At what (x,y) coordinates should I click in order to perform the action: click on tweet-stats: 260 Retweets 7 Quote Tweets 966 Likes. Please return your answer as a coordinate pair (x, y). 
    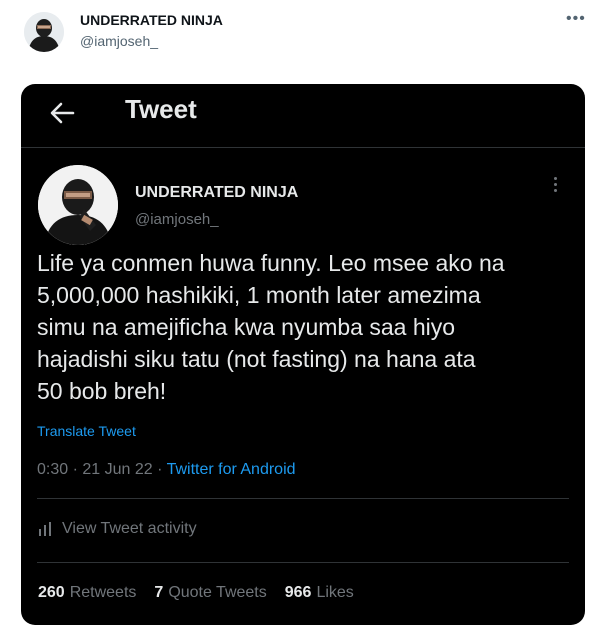
    Looking at the image, I should click on (205, 593).